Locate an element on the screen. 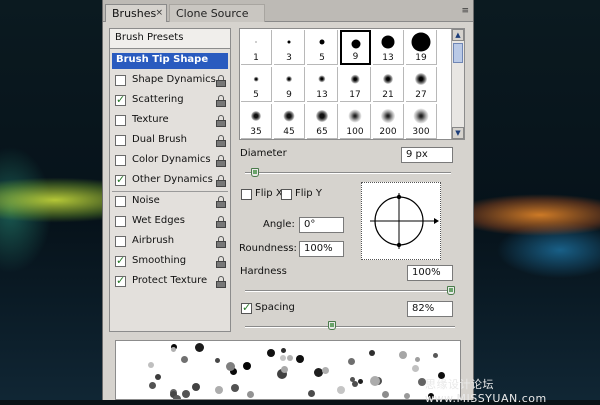  scroll-up-icon: ▲ is located at coordinates (458, 35).